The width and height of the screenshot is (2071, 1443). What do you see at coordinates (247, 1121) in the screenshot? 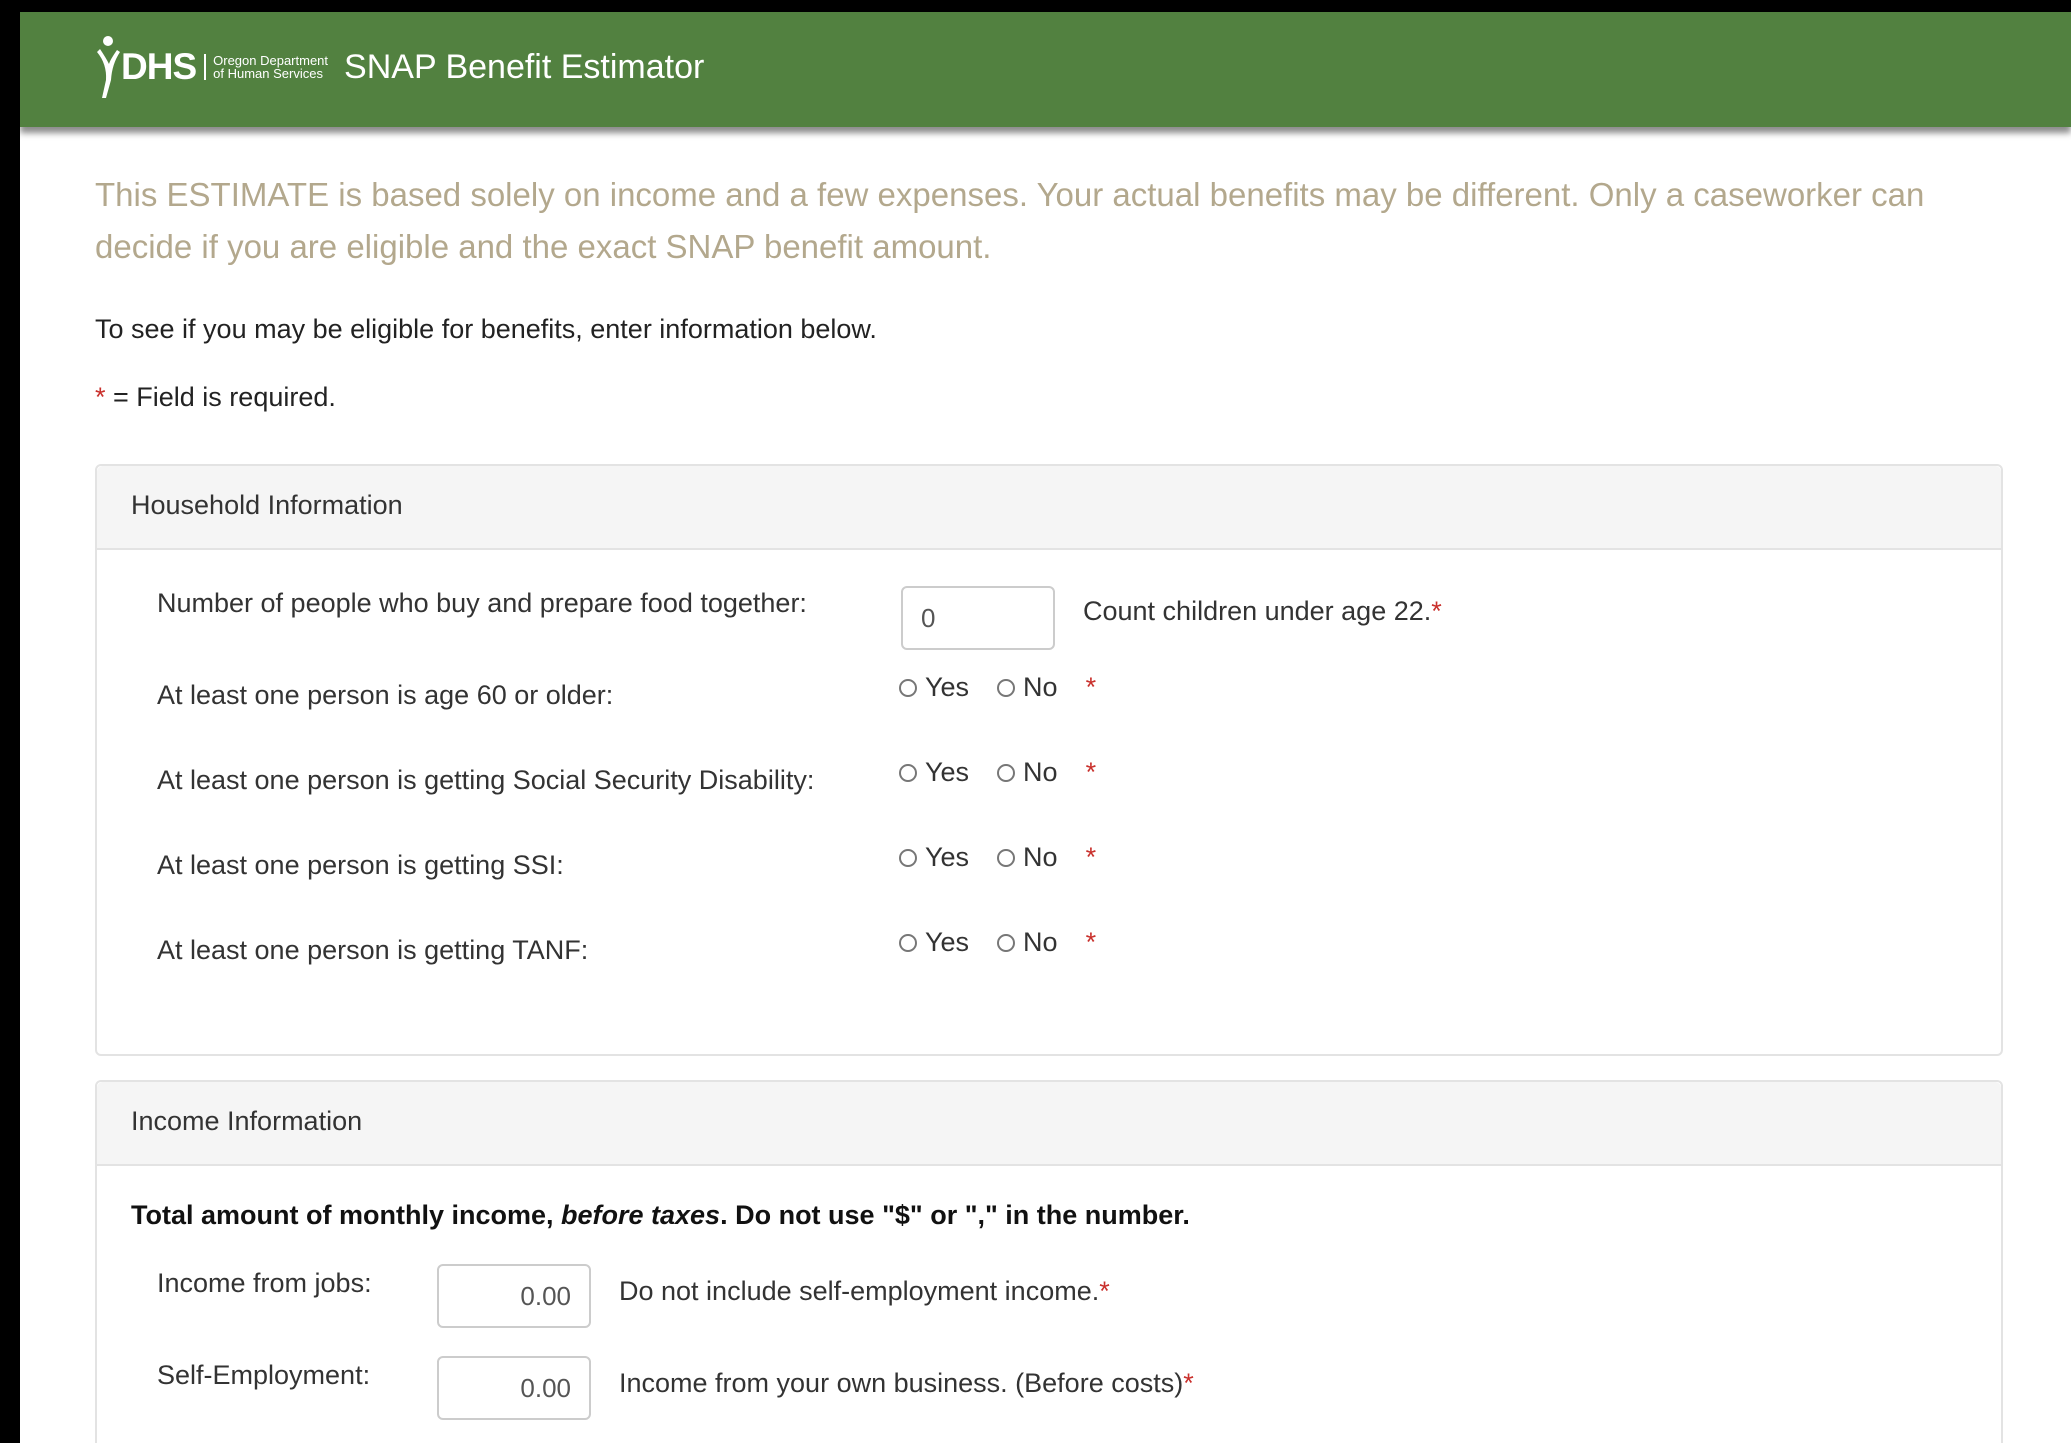
I see `income-panel-title: Income Information` at bounding box center [247, 1121].